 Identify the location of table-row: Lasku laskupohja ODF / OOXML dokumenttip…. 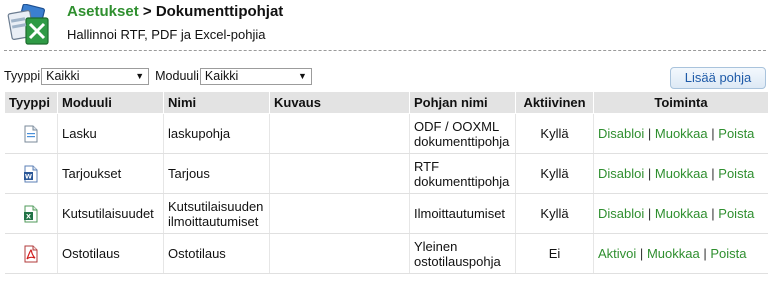
(386, 133).